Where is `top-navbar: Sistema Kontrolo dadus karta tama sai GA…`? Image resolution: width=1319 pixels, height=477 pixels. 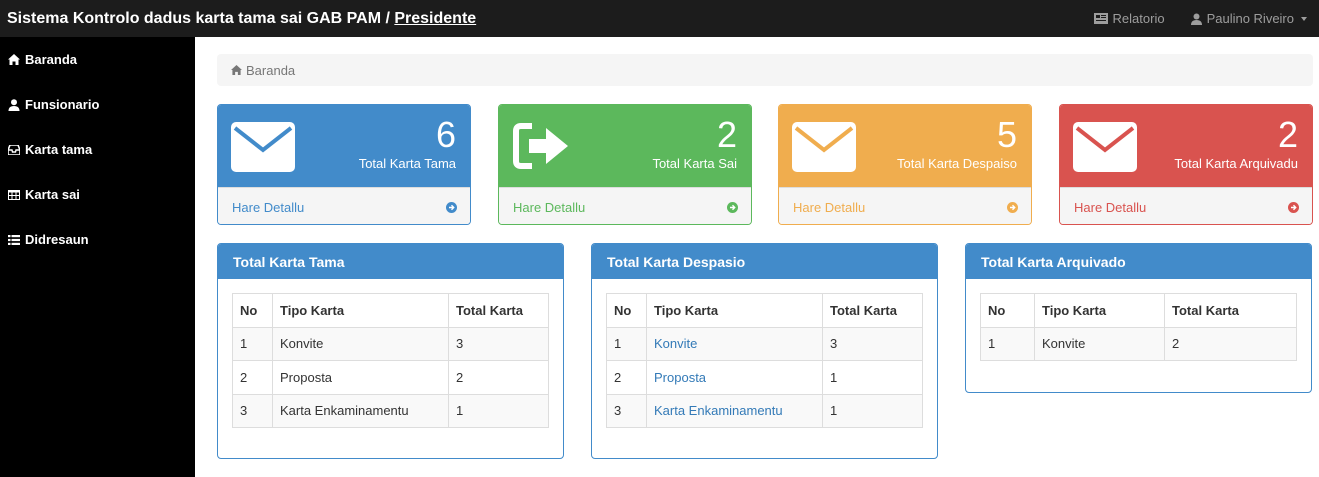
top-navbar: Sistema Kontrolo dadus karta tama sai GA… is located at coordinates (659, 18).